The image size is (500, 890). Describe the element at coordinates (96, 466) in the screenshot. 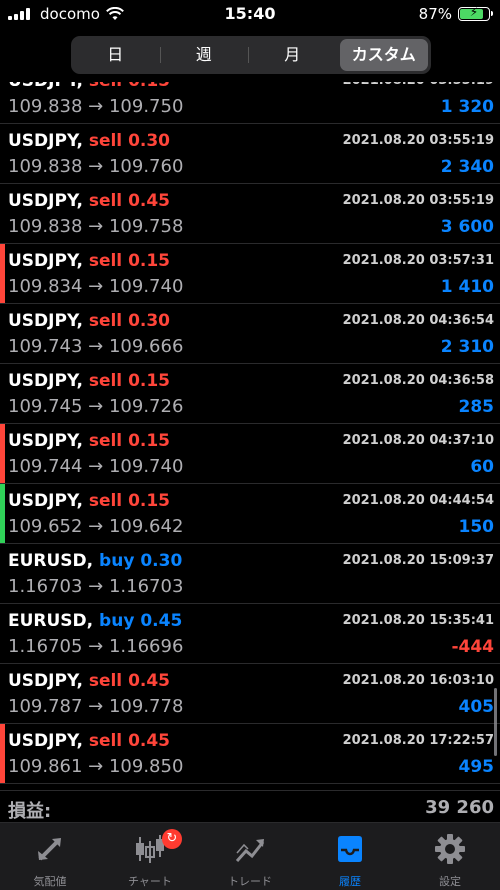

I see `trade-prices: 109.744 → 109.740` at that location.